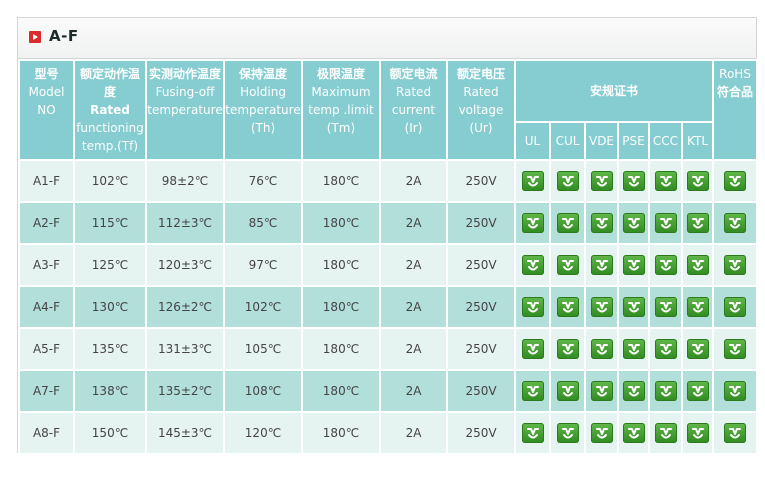 The height and width of the screenshot is (481, 765). I want to click on header-voltage-en-3: (Ur), so click(481, 128).